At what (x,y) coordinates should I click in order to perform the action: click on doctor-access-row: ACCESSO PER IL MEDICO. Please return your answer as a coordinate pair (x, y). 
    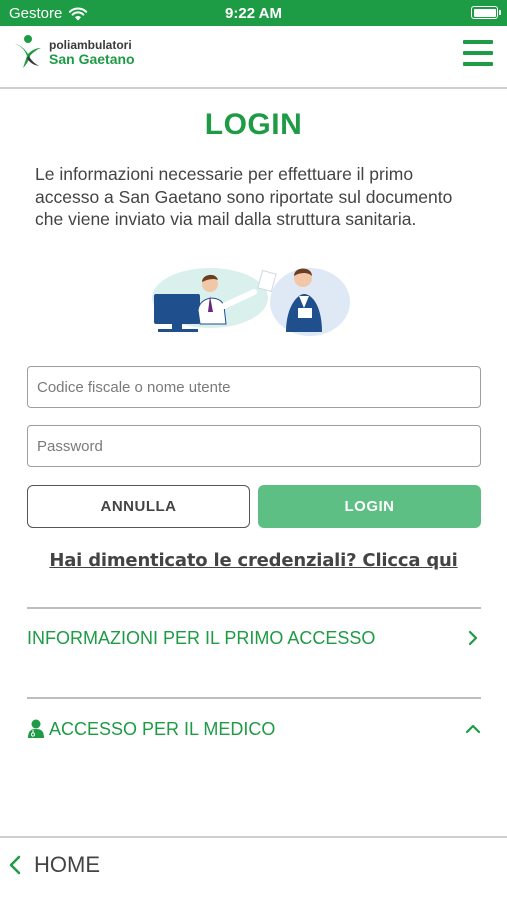
    Looking at the image, I should click on (254, 729).